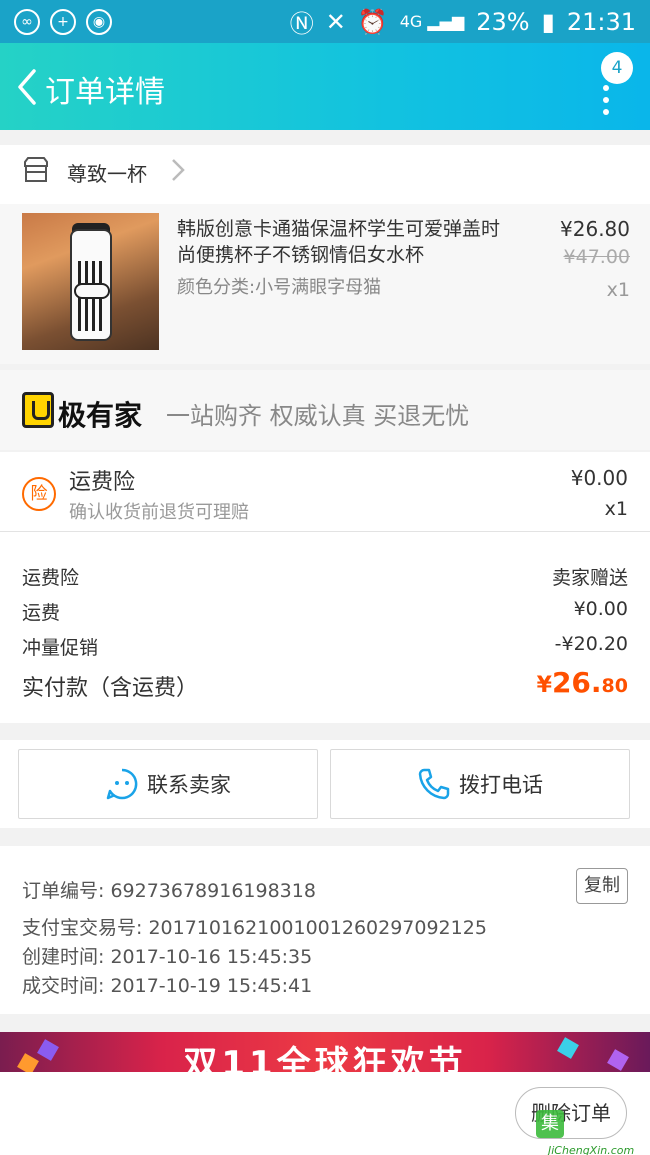 The width and height of the screenshot is (650, 1155). Describe the element at coordinates (616, 509) in the screenshot. I see `insurance-quantity: x1` at that location.